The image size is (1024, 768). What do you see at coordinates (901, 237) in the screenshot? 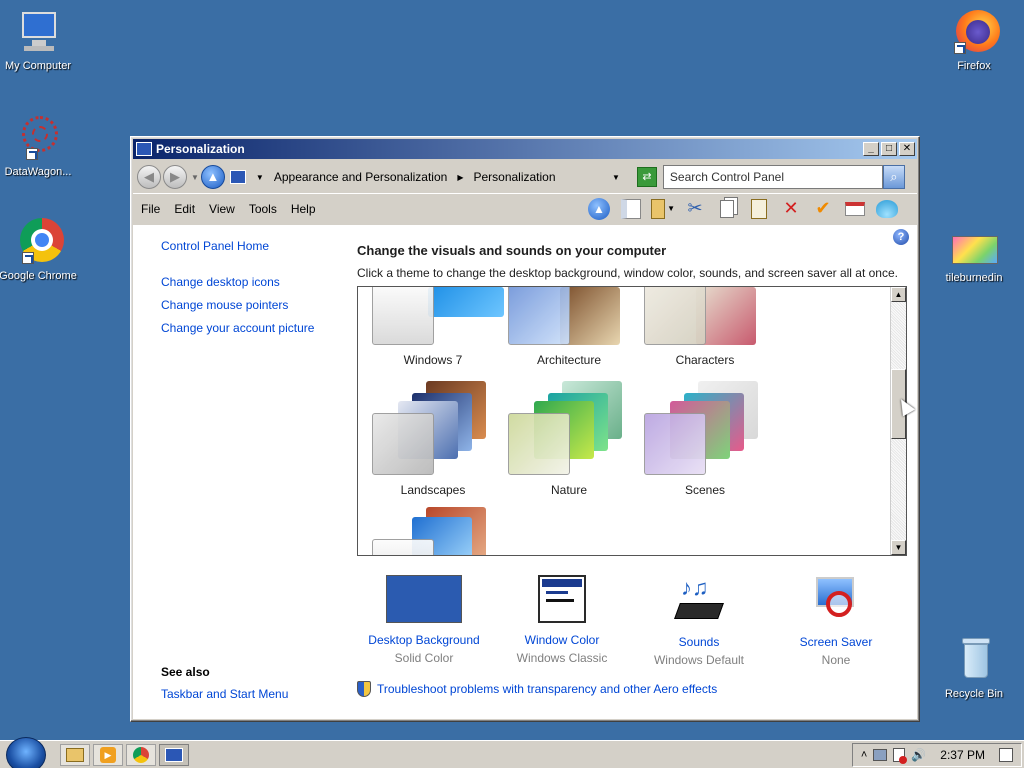
I see `help-icon: ?` at bounding box center [901, 237].